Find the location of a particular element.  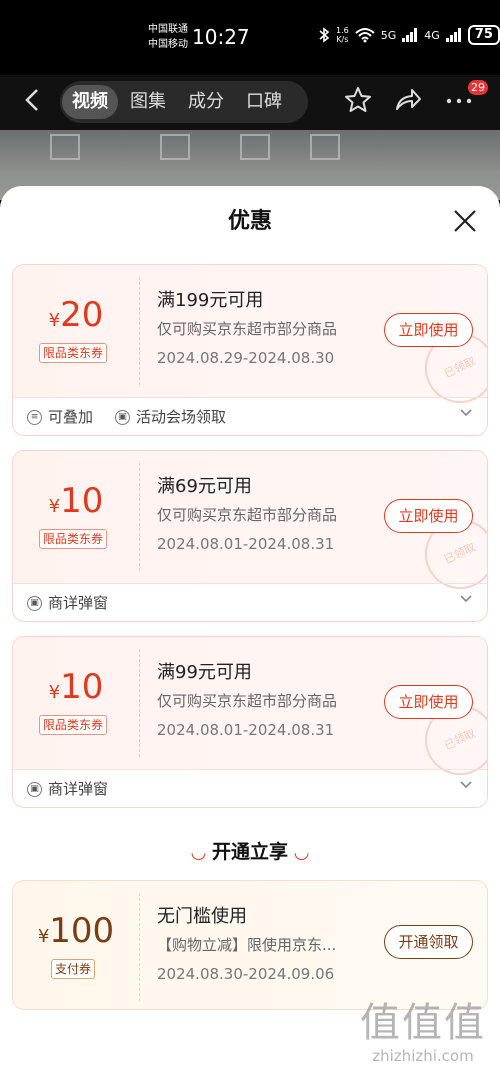

coupon-condition: 满69元可用 is located at coordinates (204, 486).